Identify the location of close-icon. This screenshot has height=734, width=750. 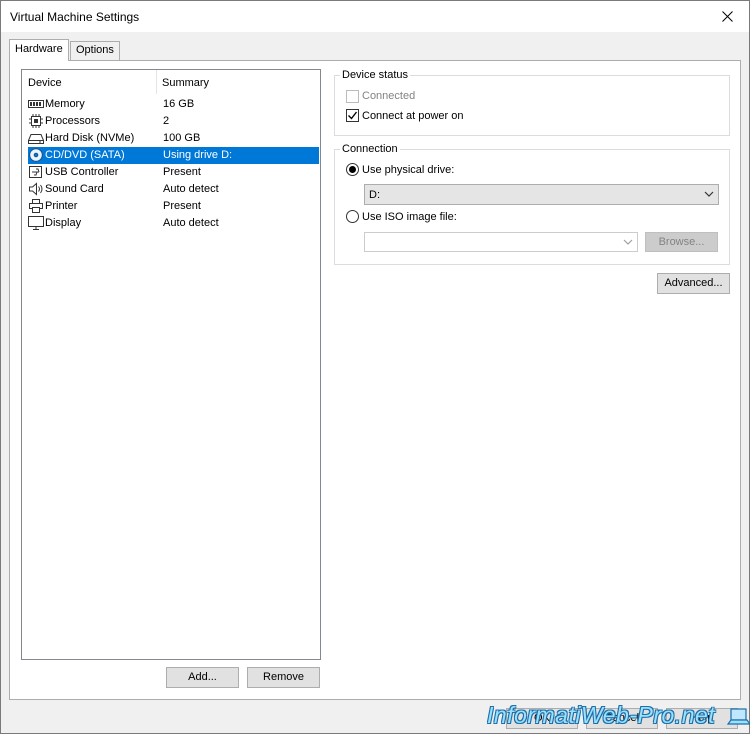
(727, 16).